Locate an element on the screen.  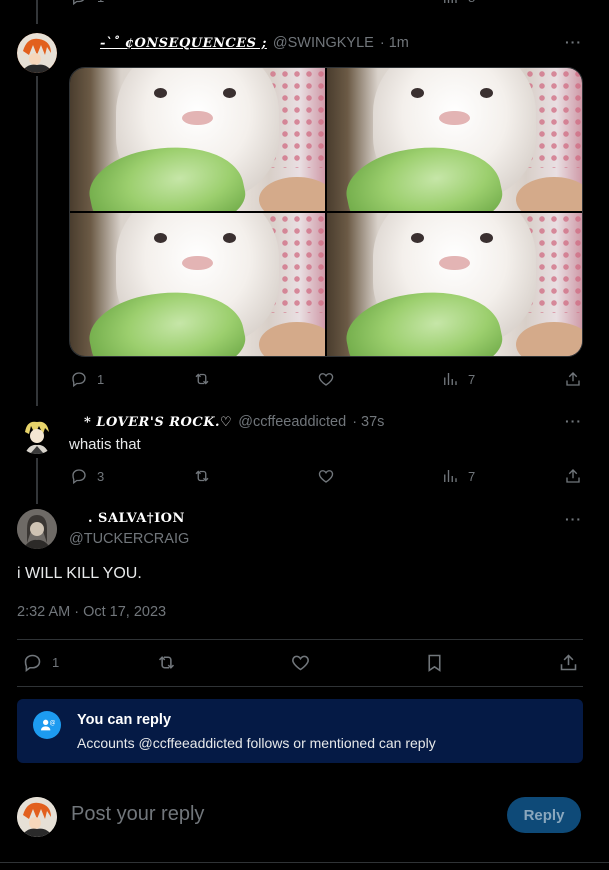
post-header: * LOVER'S ROCK.♡ @ccffeeaddicted · 37s is located at coordinates (234, 422).